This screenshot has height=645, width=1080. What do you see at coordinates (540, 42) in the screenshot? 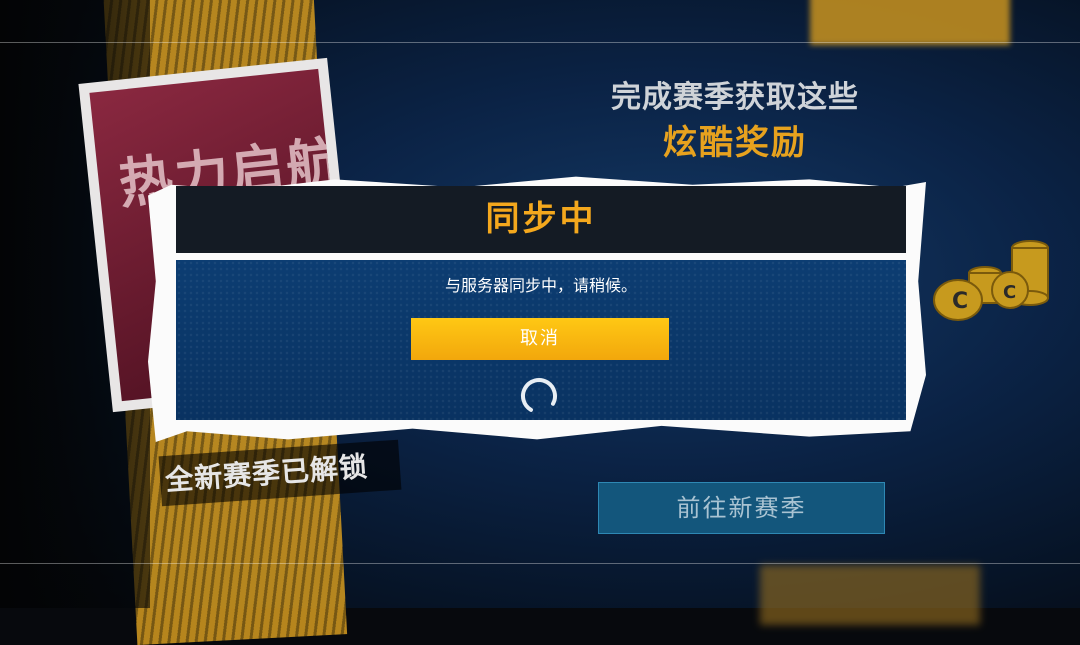
I see `divider-top` at bounding box center [540, 42].